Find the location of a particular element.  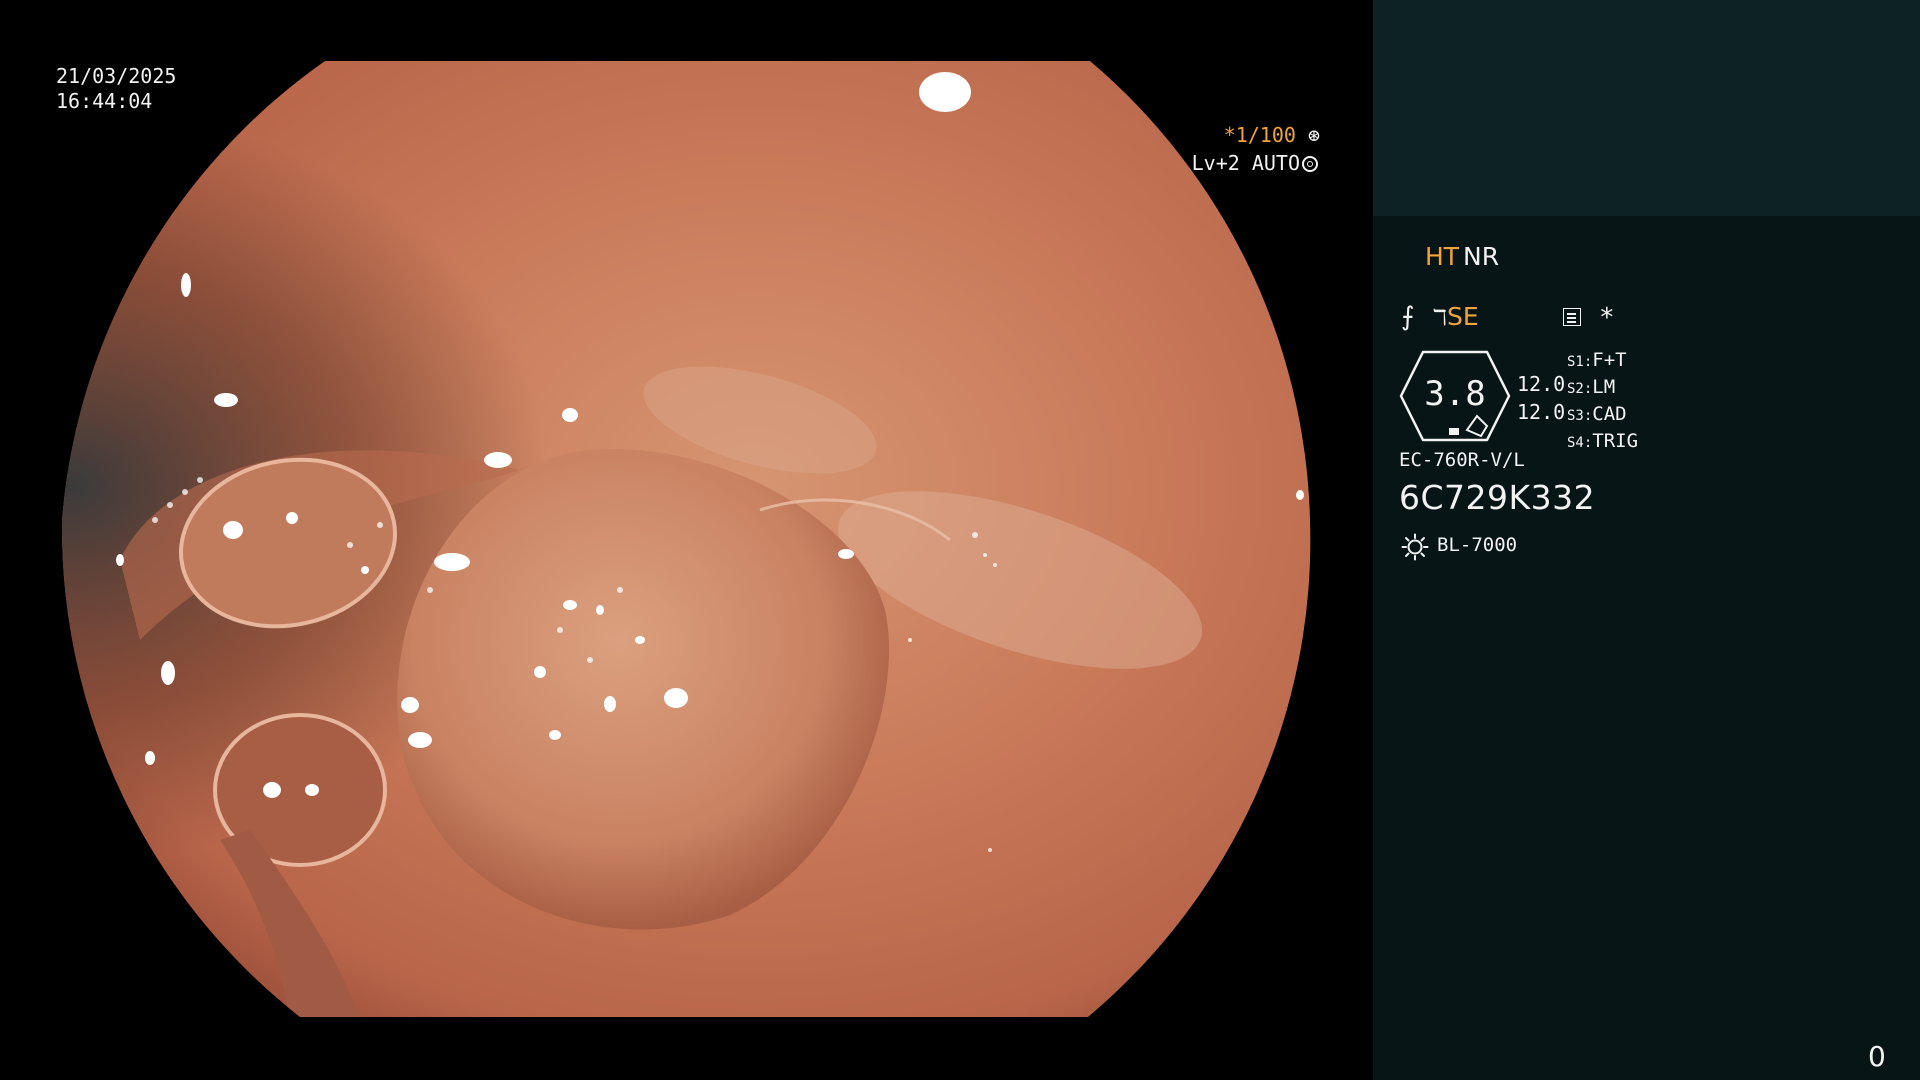

s1-value: F+T is located at coordinates (1609, 360).